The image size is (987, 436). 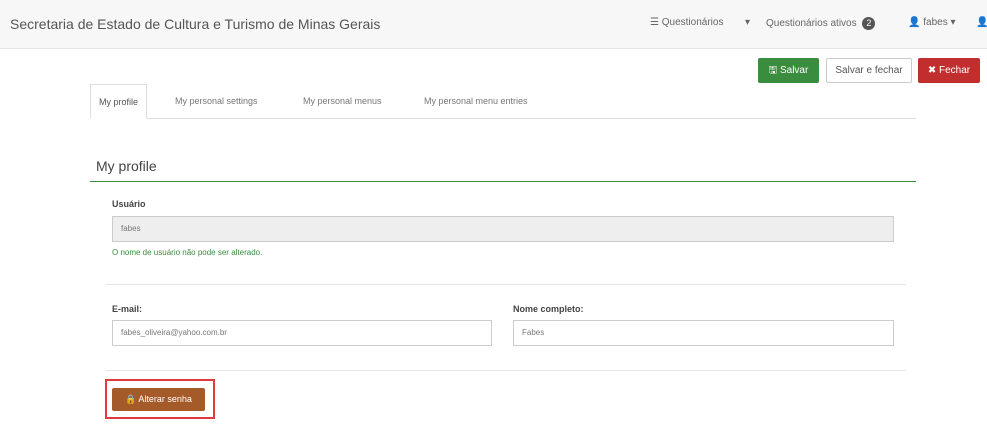 I want to click on username-help-text: O nome de usuário não pode ser alterado., so click(x=187, y=252).